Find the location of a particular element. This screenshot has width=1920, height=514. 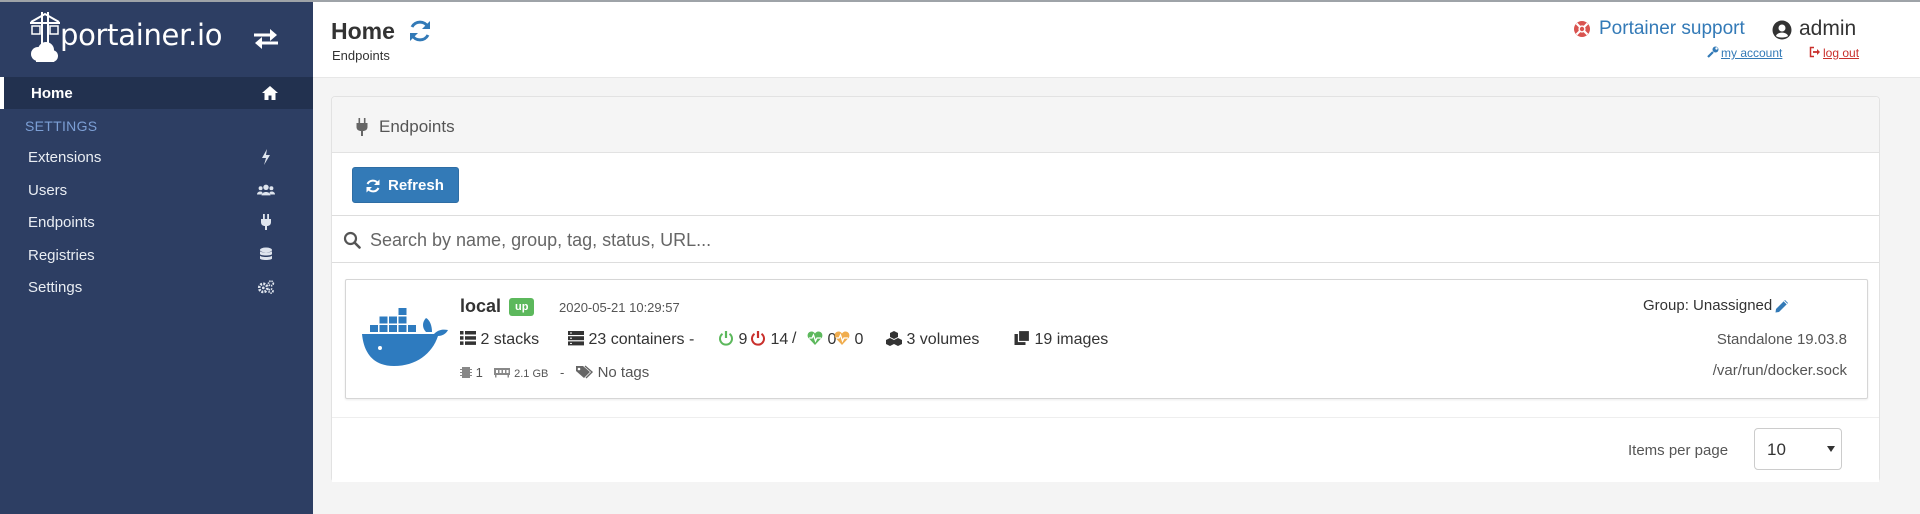

items-per-page-value: 10 is located at coordinates (1776, 449).